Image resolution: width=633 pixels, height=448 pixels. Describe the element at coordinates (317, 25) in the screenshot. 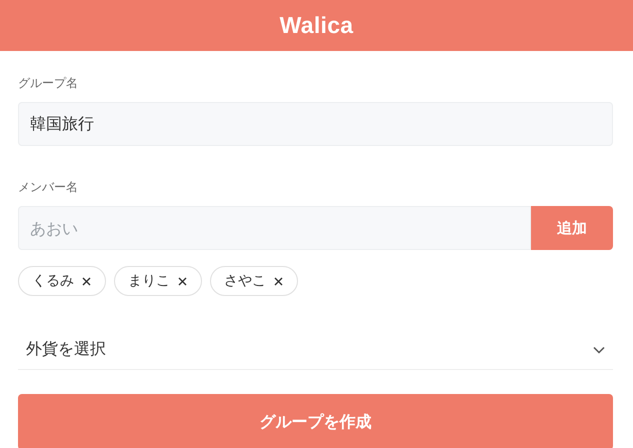

I see `app-title: Walica` at that location.